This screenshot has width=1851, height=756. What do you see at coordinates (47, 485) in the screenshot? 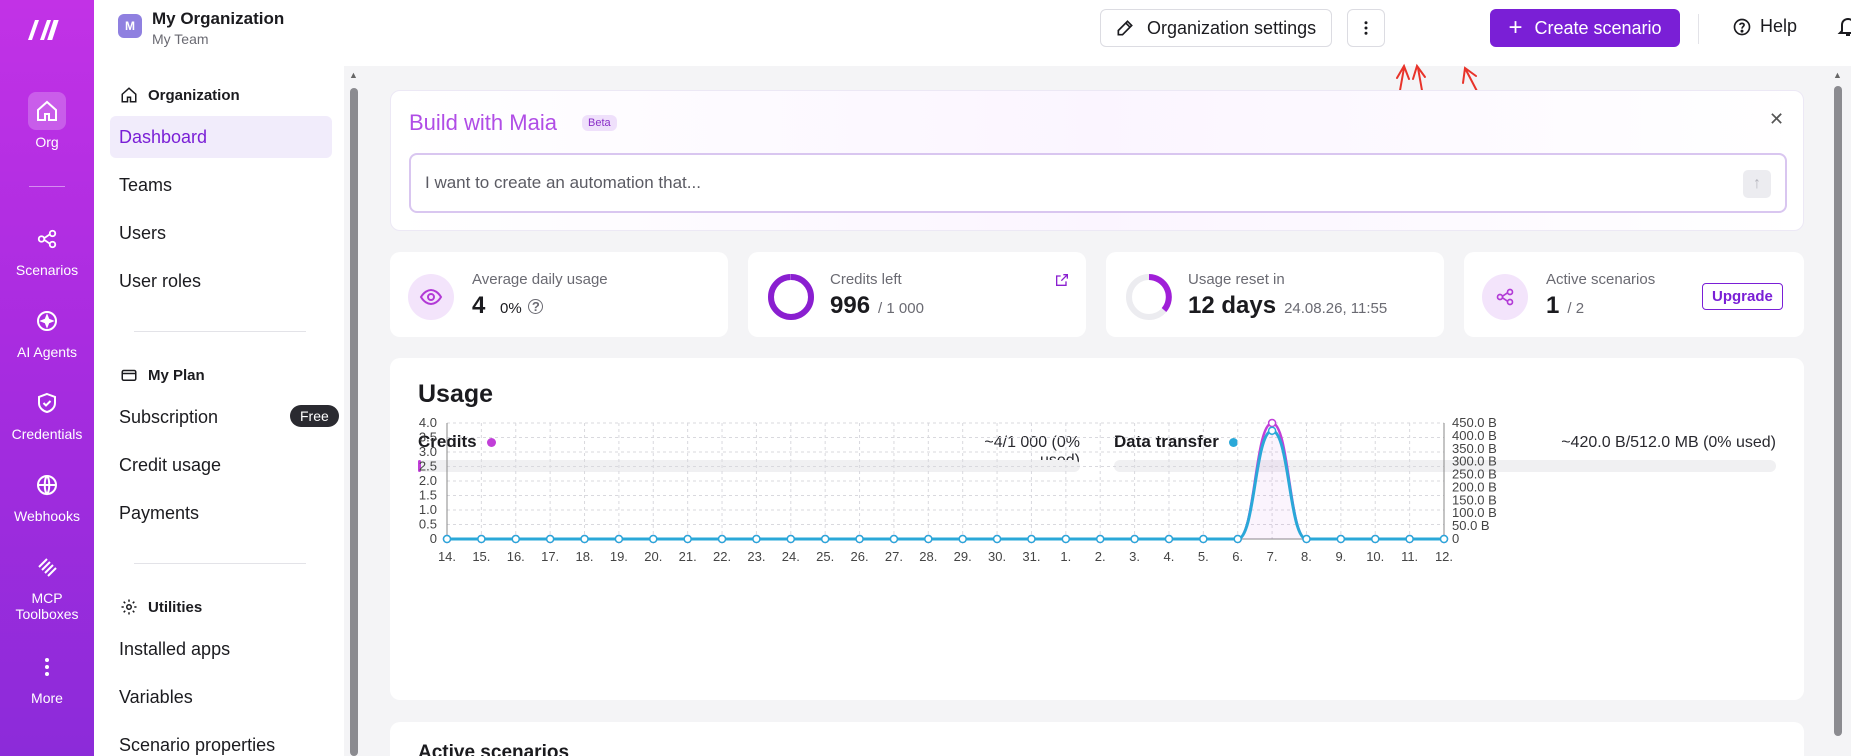
I see `globe-icon` at bounding box center [47, 485].